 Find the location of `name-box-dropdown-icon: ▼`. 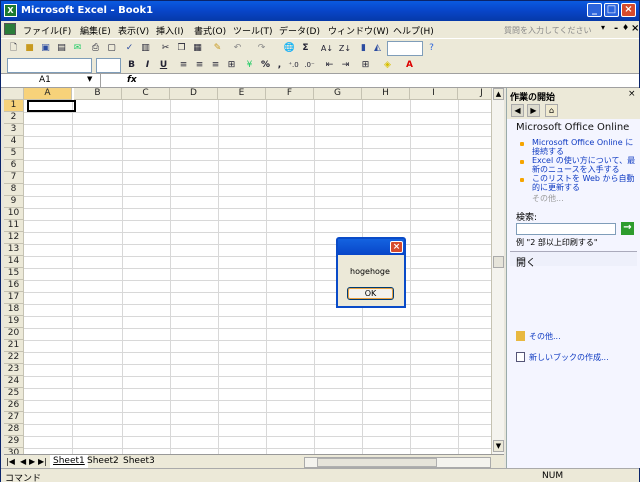

name-box-dropdown-icon: ▼ is located at coordinates (89, 79).